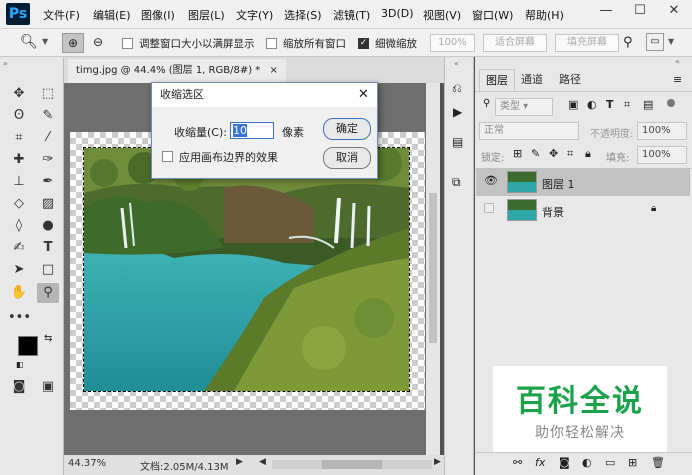  What do you see at coordinates (524, 107) in the screenshot?
I see `kind-filter-dropdown: 类型 ▾` at bounding box center [524, 107].